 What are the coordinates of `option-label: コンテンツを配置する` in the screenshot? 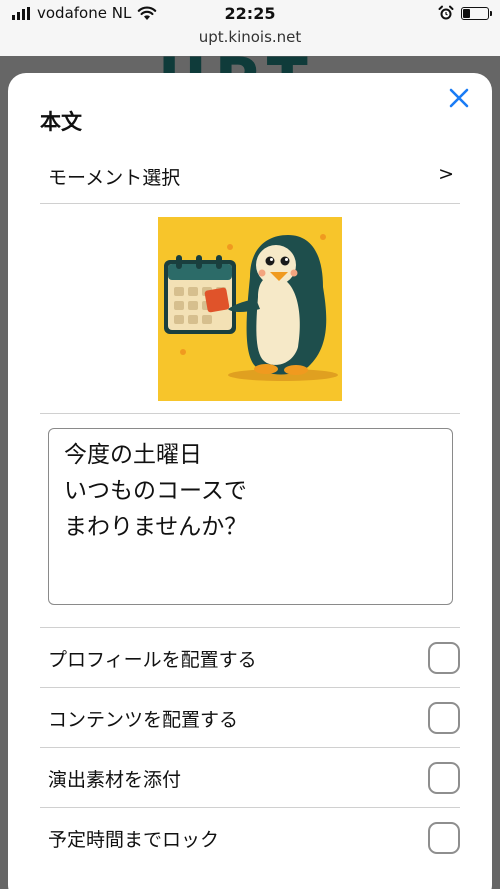 It's located at (143, 720).